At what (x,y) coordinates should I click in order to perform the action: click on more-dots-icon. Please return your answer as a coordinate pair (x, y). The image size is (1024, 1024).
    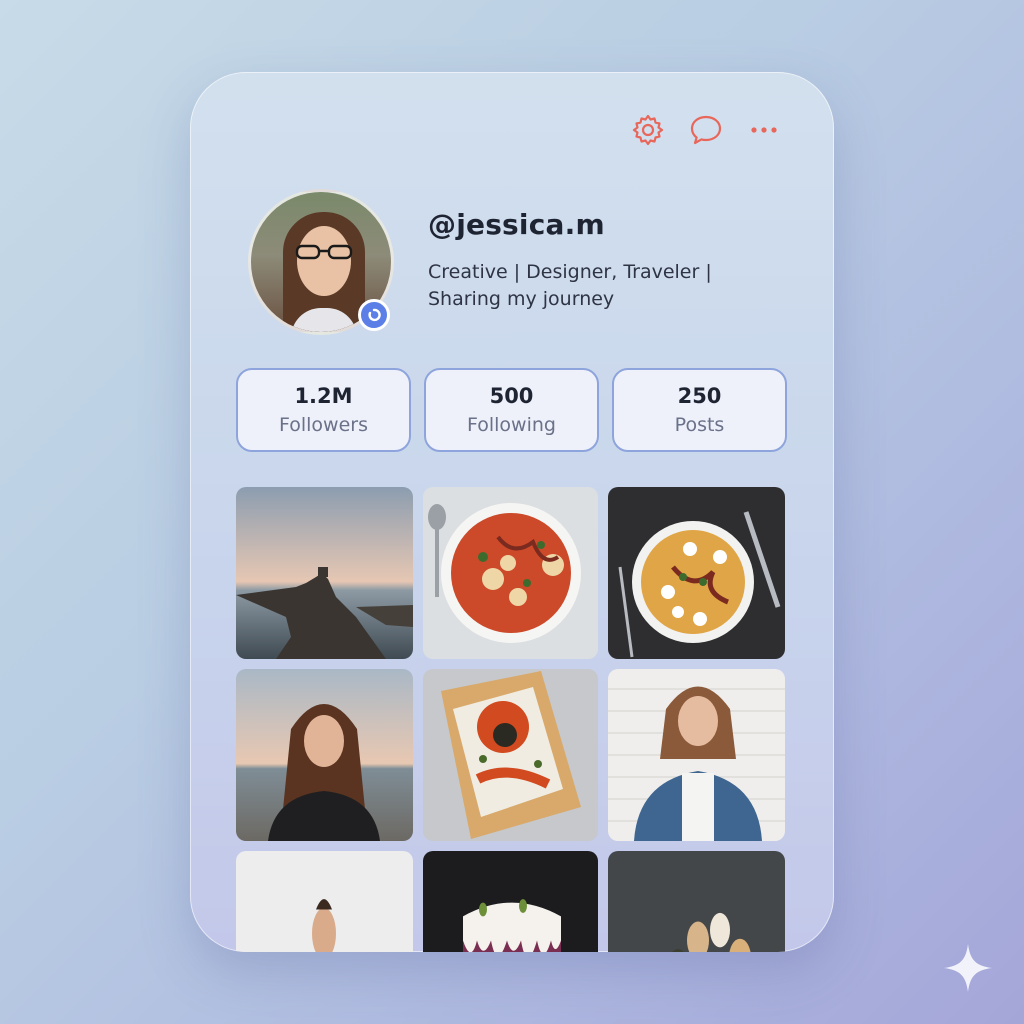
    Looking at the image, I should click on (764, 130).